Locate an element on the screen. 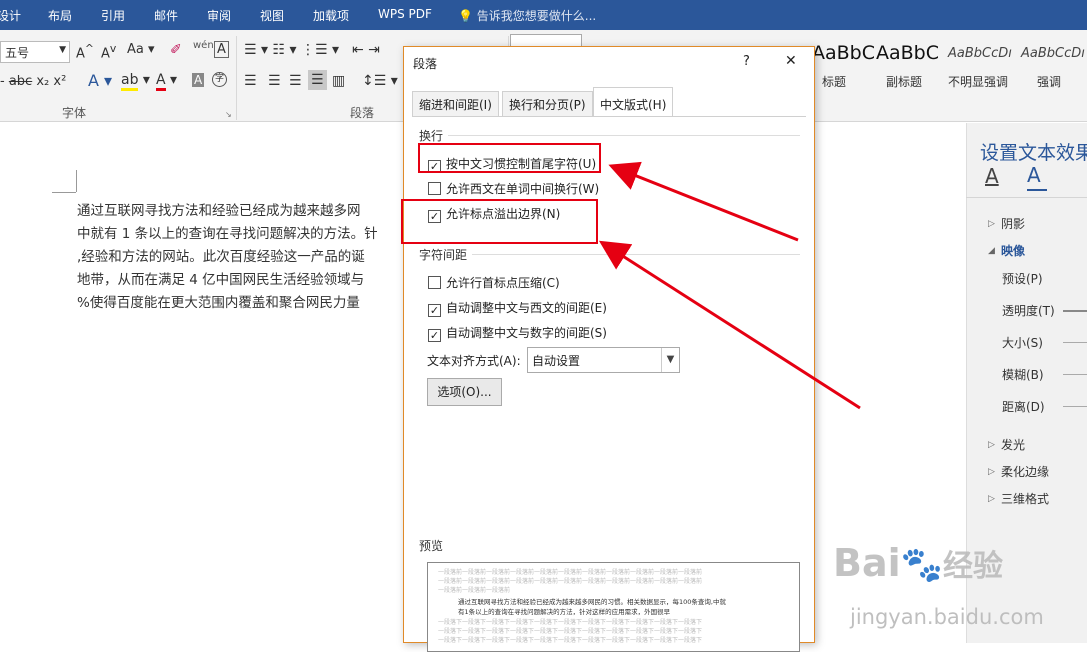 The width and height of the screenshot is (1087, 652). paw-icon: 🐾 is located at coordinates (921, 565).